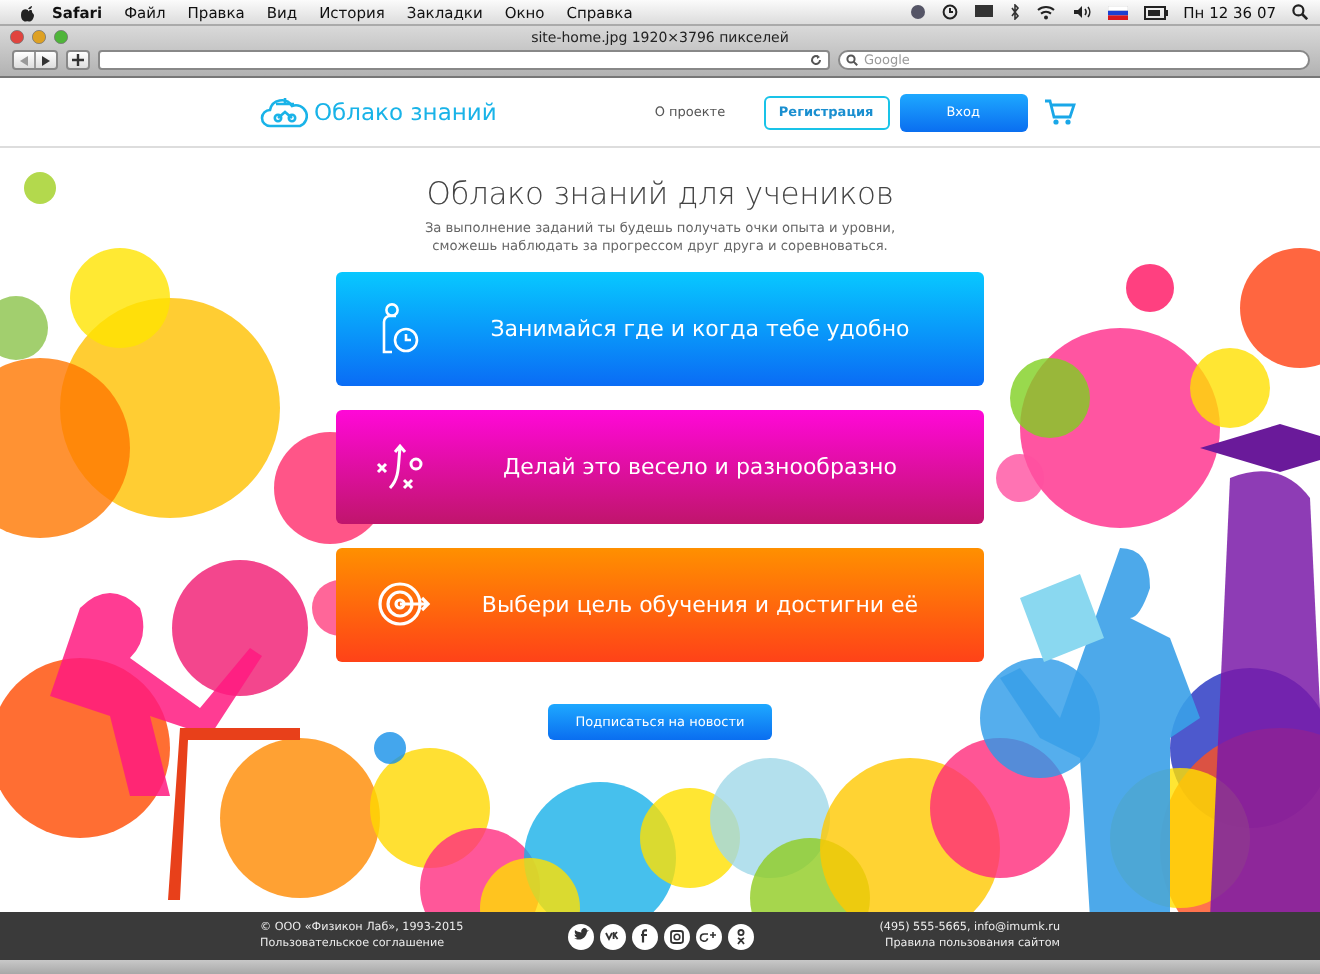  Describe the element at coordinates (1155, 12) in the screenshot. I see `battery-icon` at that location.